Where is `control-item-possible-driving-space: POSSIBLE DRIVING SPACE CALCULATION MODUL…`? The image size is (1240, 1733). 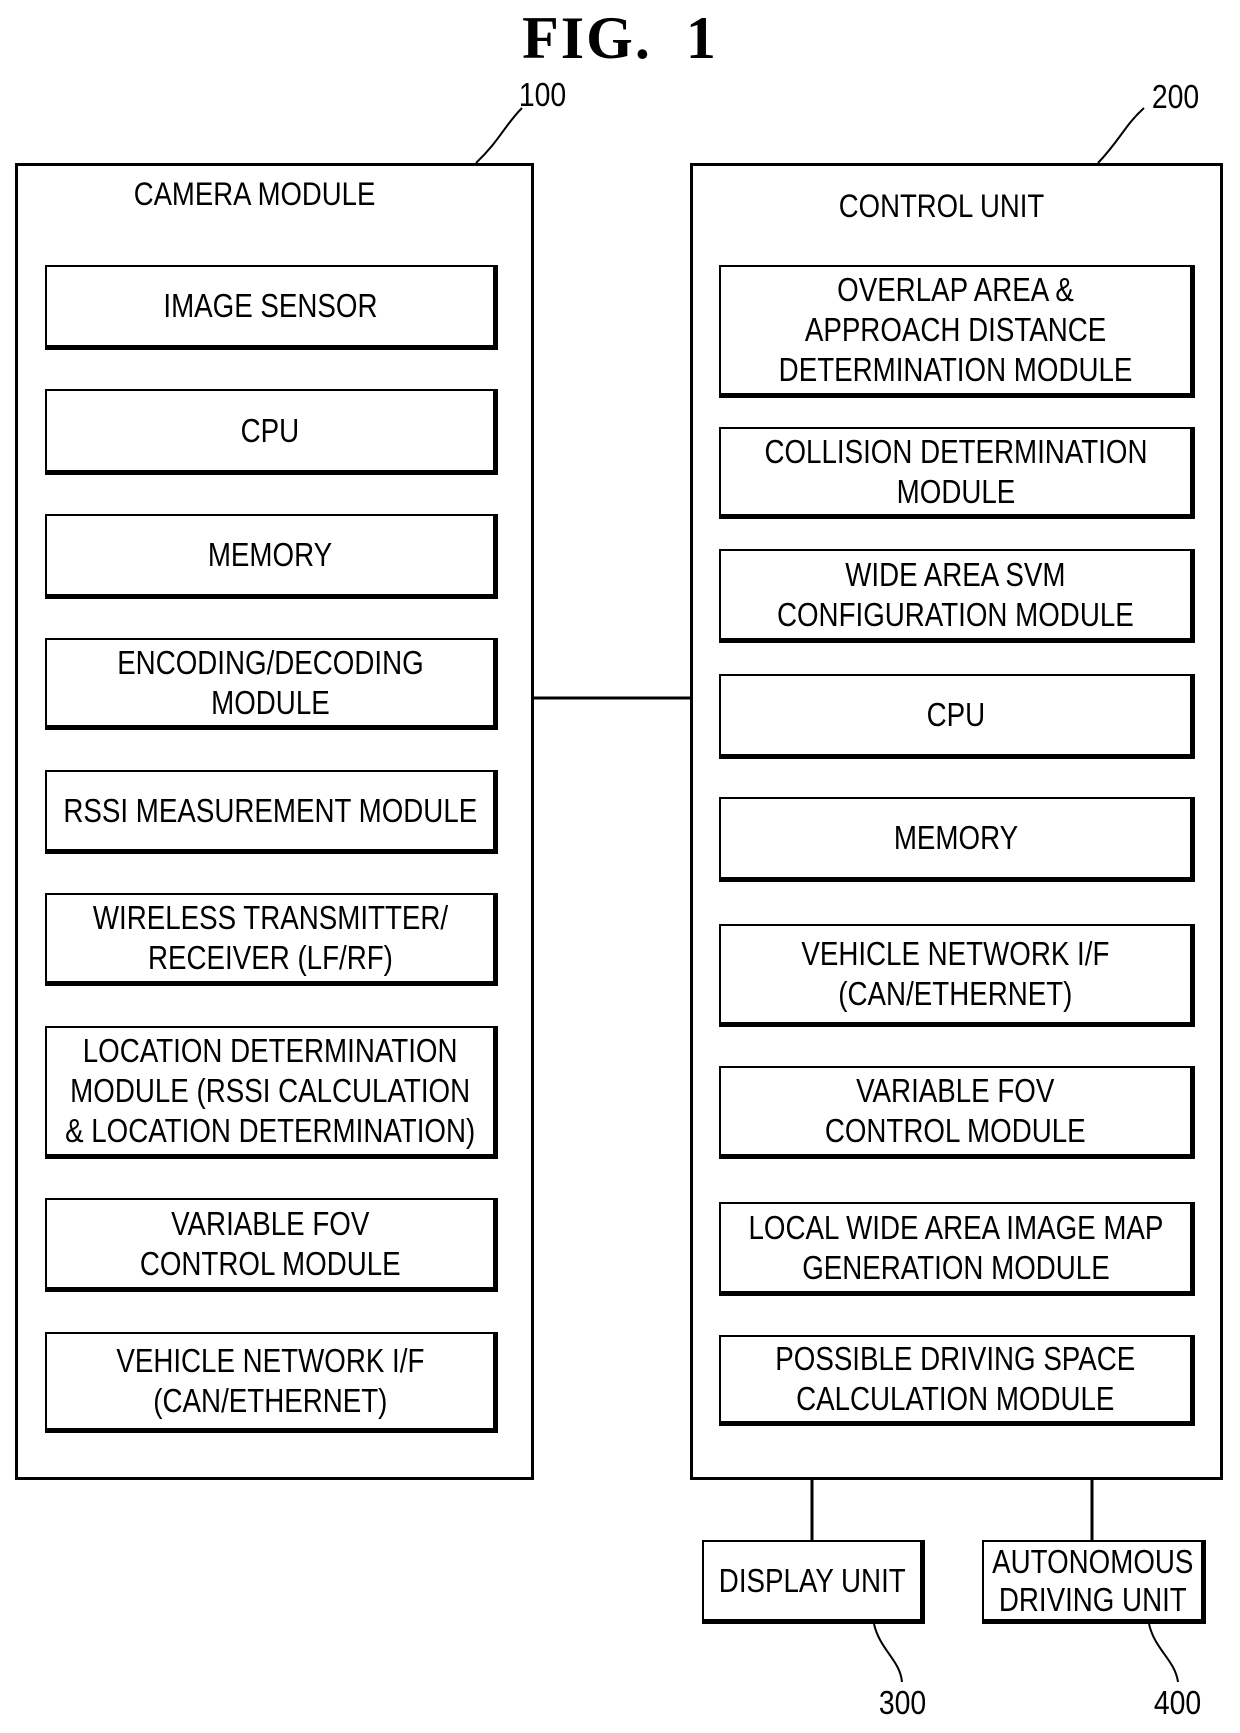 control-item-possible-driving-space: POSSIBLE DRIVING SPACE CALCULATION MODUL… is located at coordinates (957, 1380).